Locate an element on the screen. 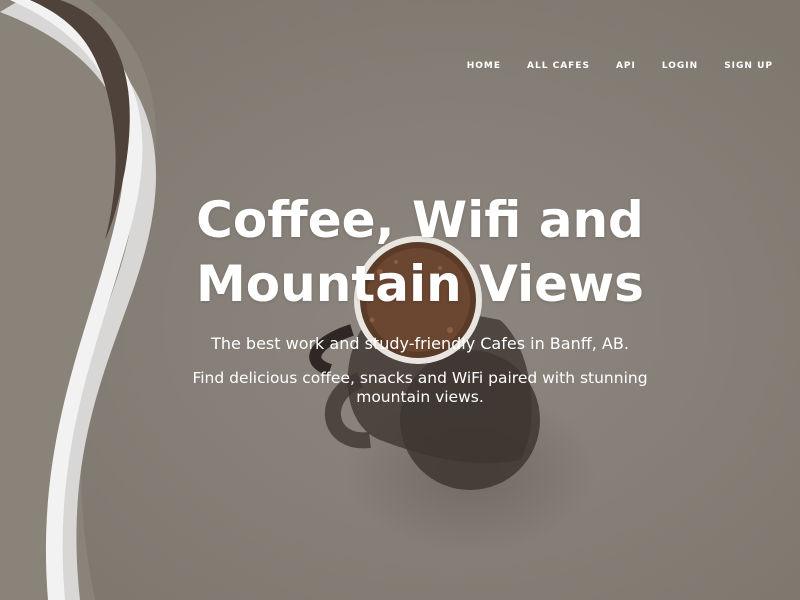 The image size is (800, 600). nav-home-link: HOME is located at coordinates (484, 66).